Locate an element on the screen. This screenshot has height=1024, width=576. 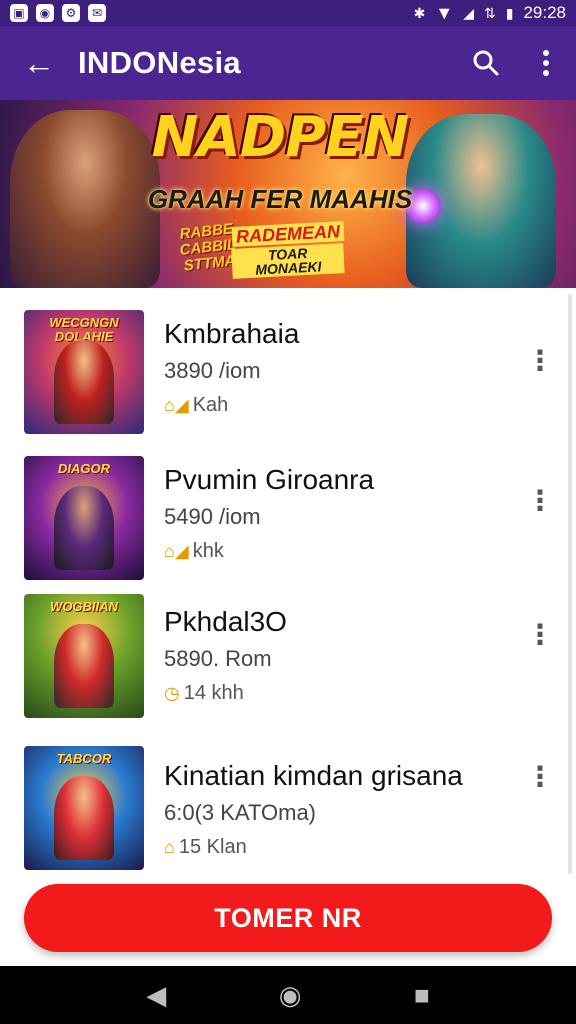
game-thumbnail: TABCOR is located at coordinates (84, 808).